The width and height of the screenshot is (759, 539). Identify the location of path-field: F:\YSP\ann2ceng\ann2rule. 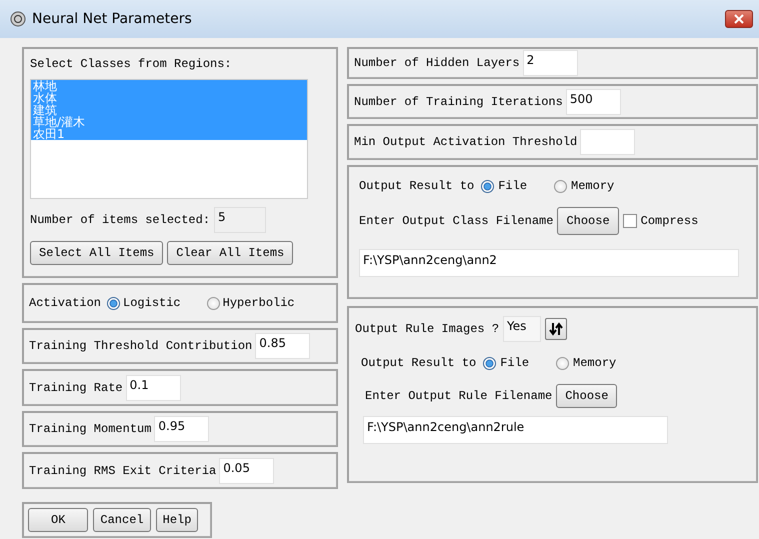
(515, 430).